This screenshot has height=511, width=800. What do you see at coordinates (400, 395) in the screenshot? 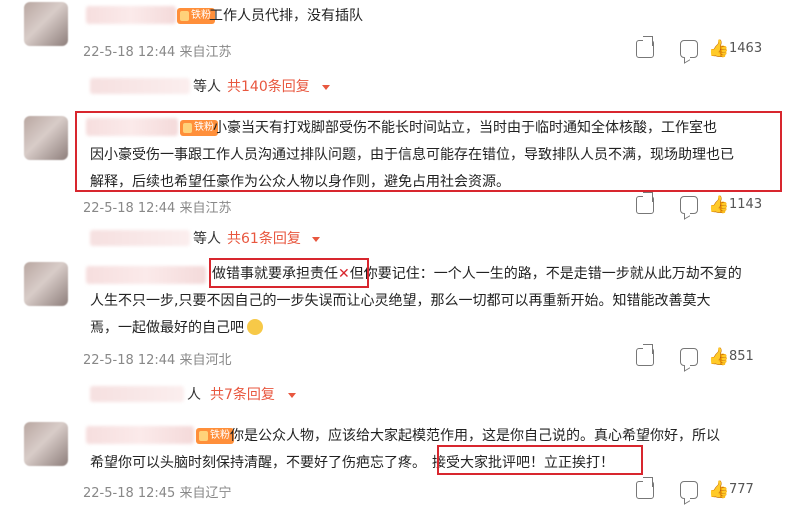
I see `reply-summary: 人 共7条回复` at bounding box center [400, 395].